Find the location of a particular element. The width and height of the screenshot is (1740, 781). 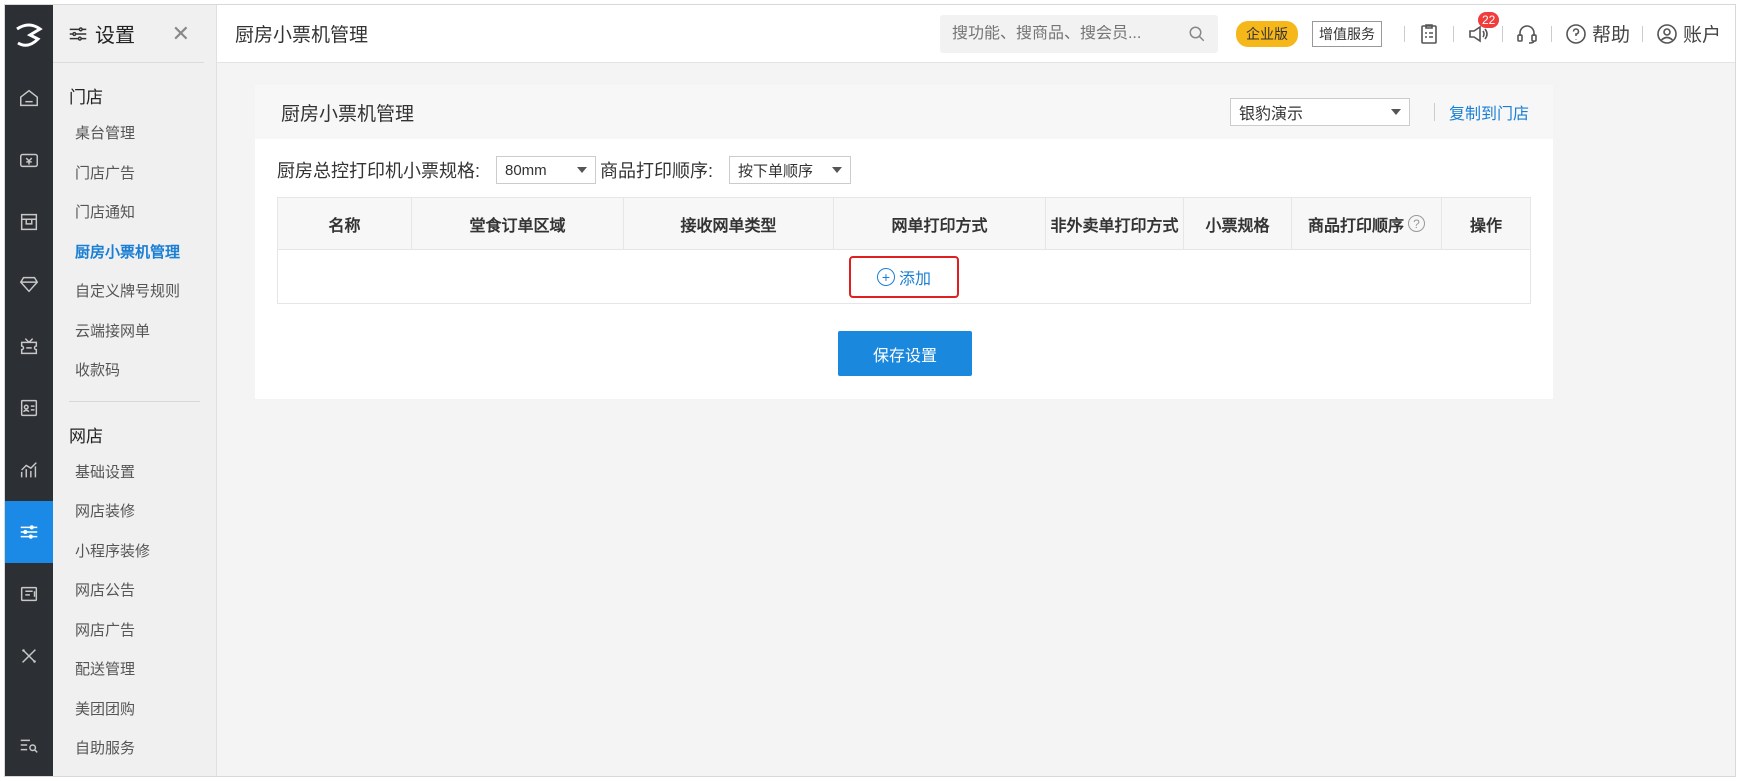

column-header: 接收网单类型 is located at coordinates (729, 223).